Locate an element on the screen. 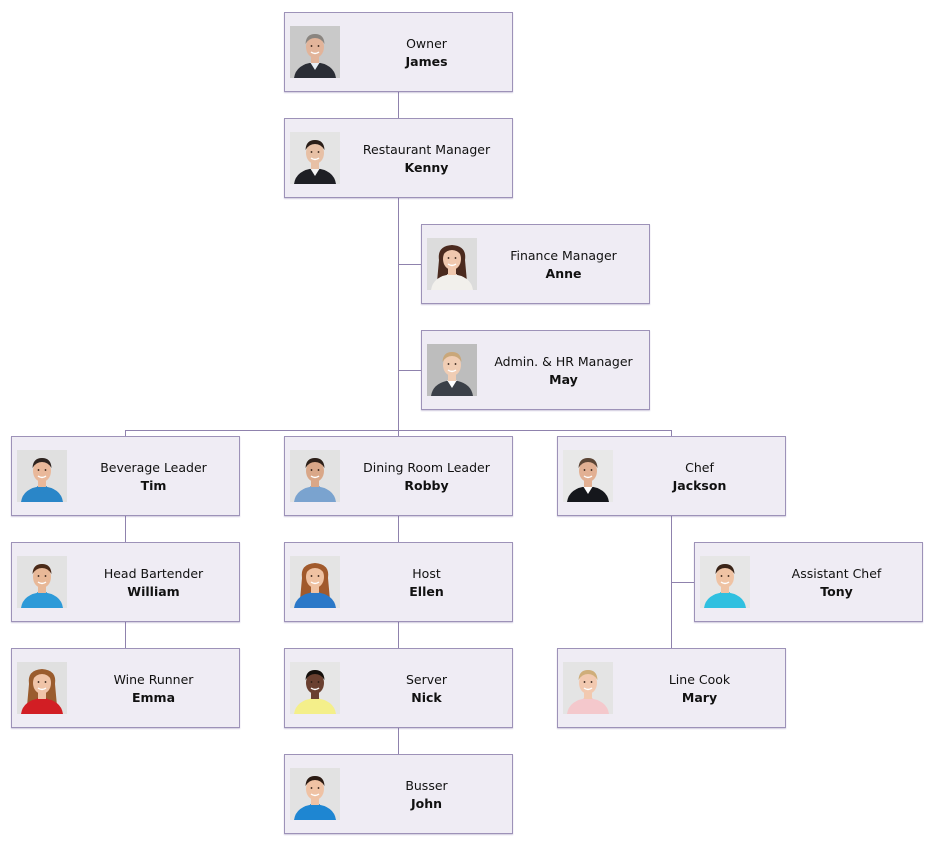 Image resolution: width=936 pixels, height=852 pixels. org-node-william: Head Bartender William is located at coordinates (125, 582).